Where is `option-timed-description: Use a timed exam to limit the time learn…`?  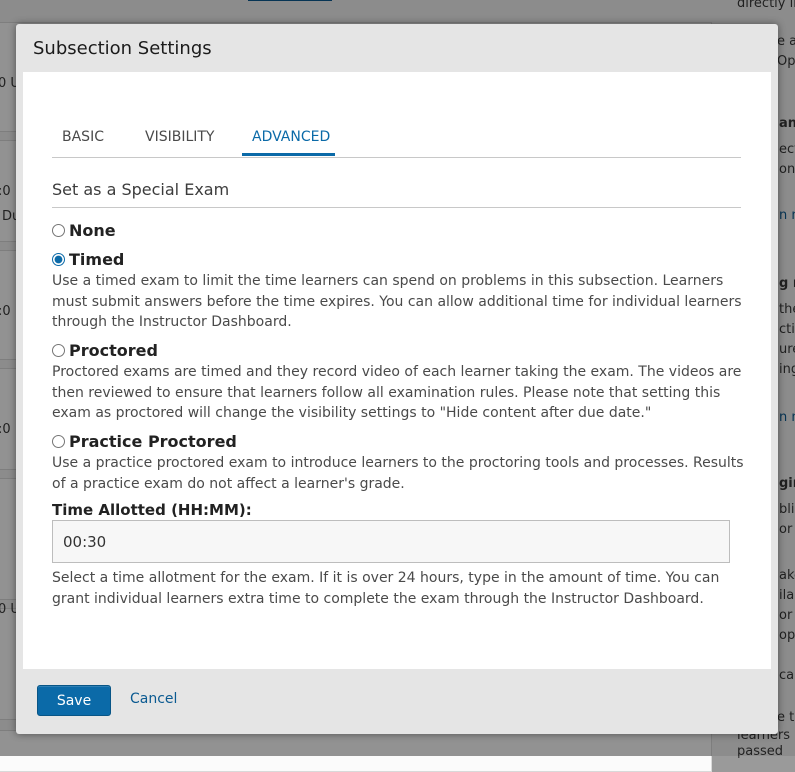
option-timed-description: Use a timed exam to limit the time learn… is located at coordinates (397, 301).